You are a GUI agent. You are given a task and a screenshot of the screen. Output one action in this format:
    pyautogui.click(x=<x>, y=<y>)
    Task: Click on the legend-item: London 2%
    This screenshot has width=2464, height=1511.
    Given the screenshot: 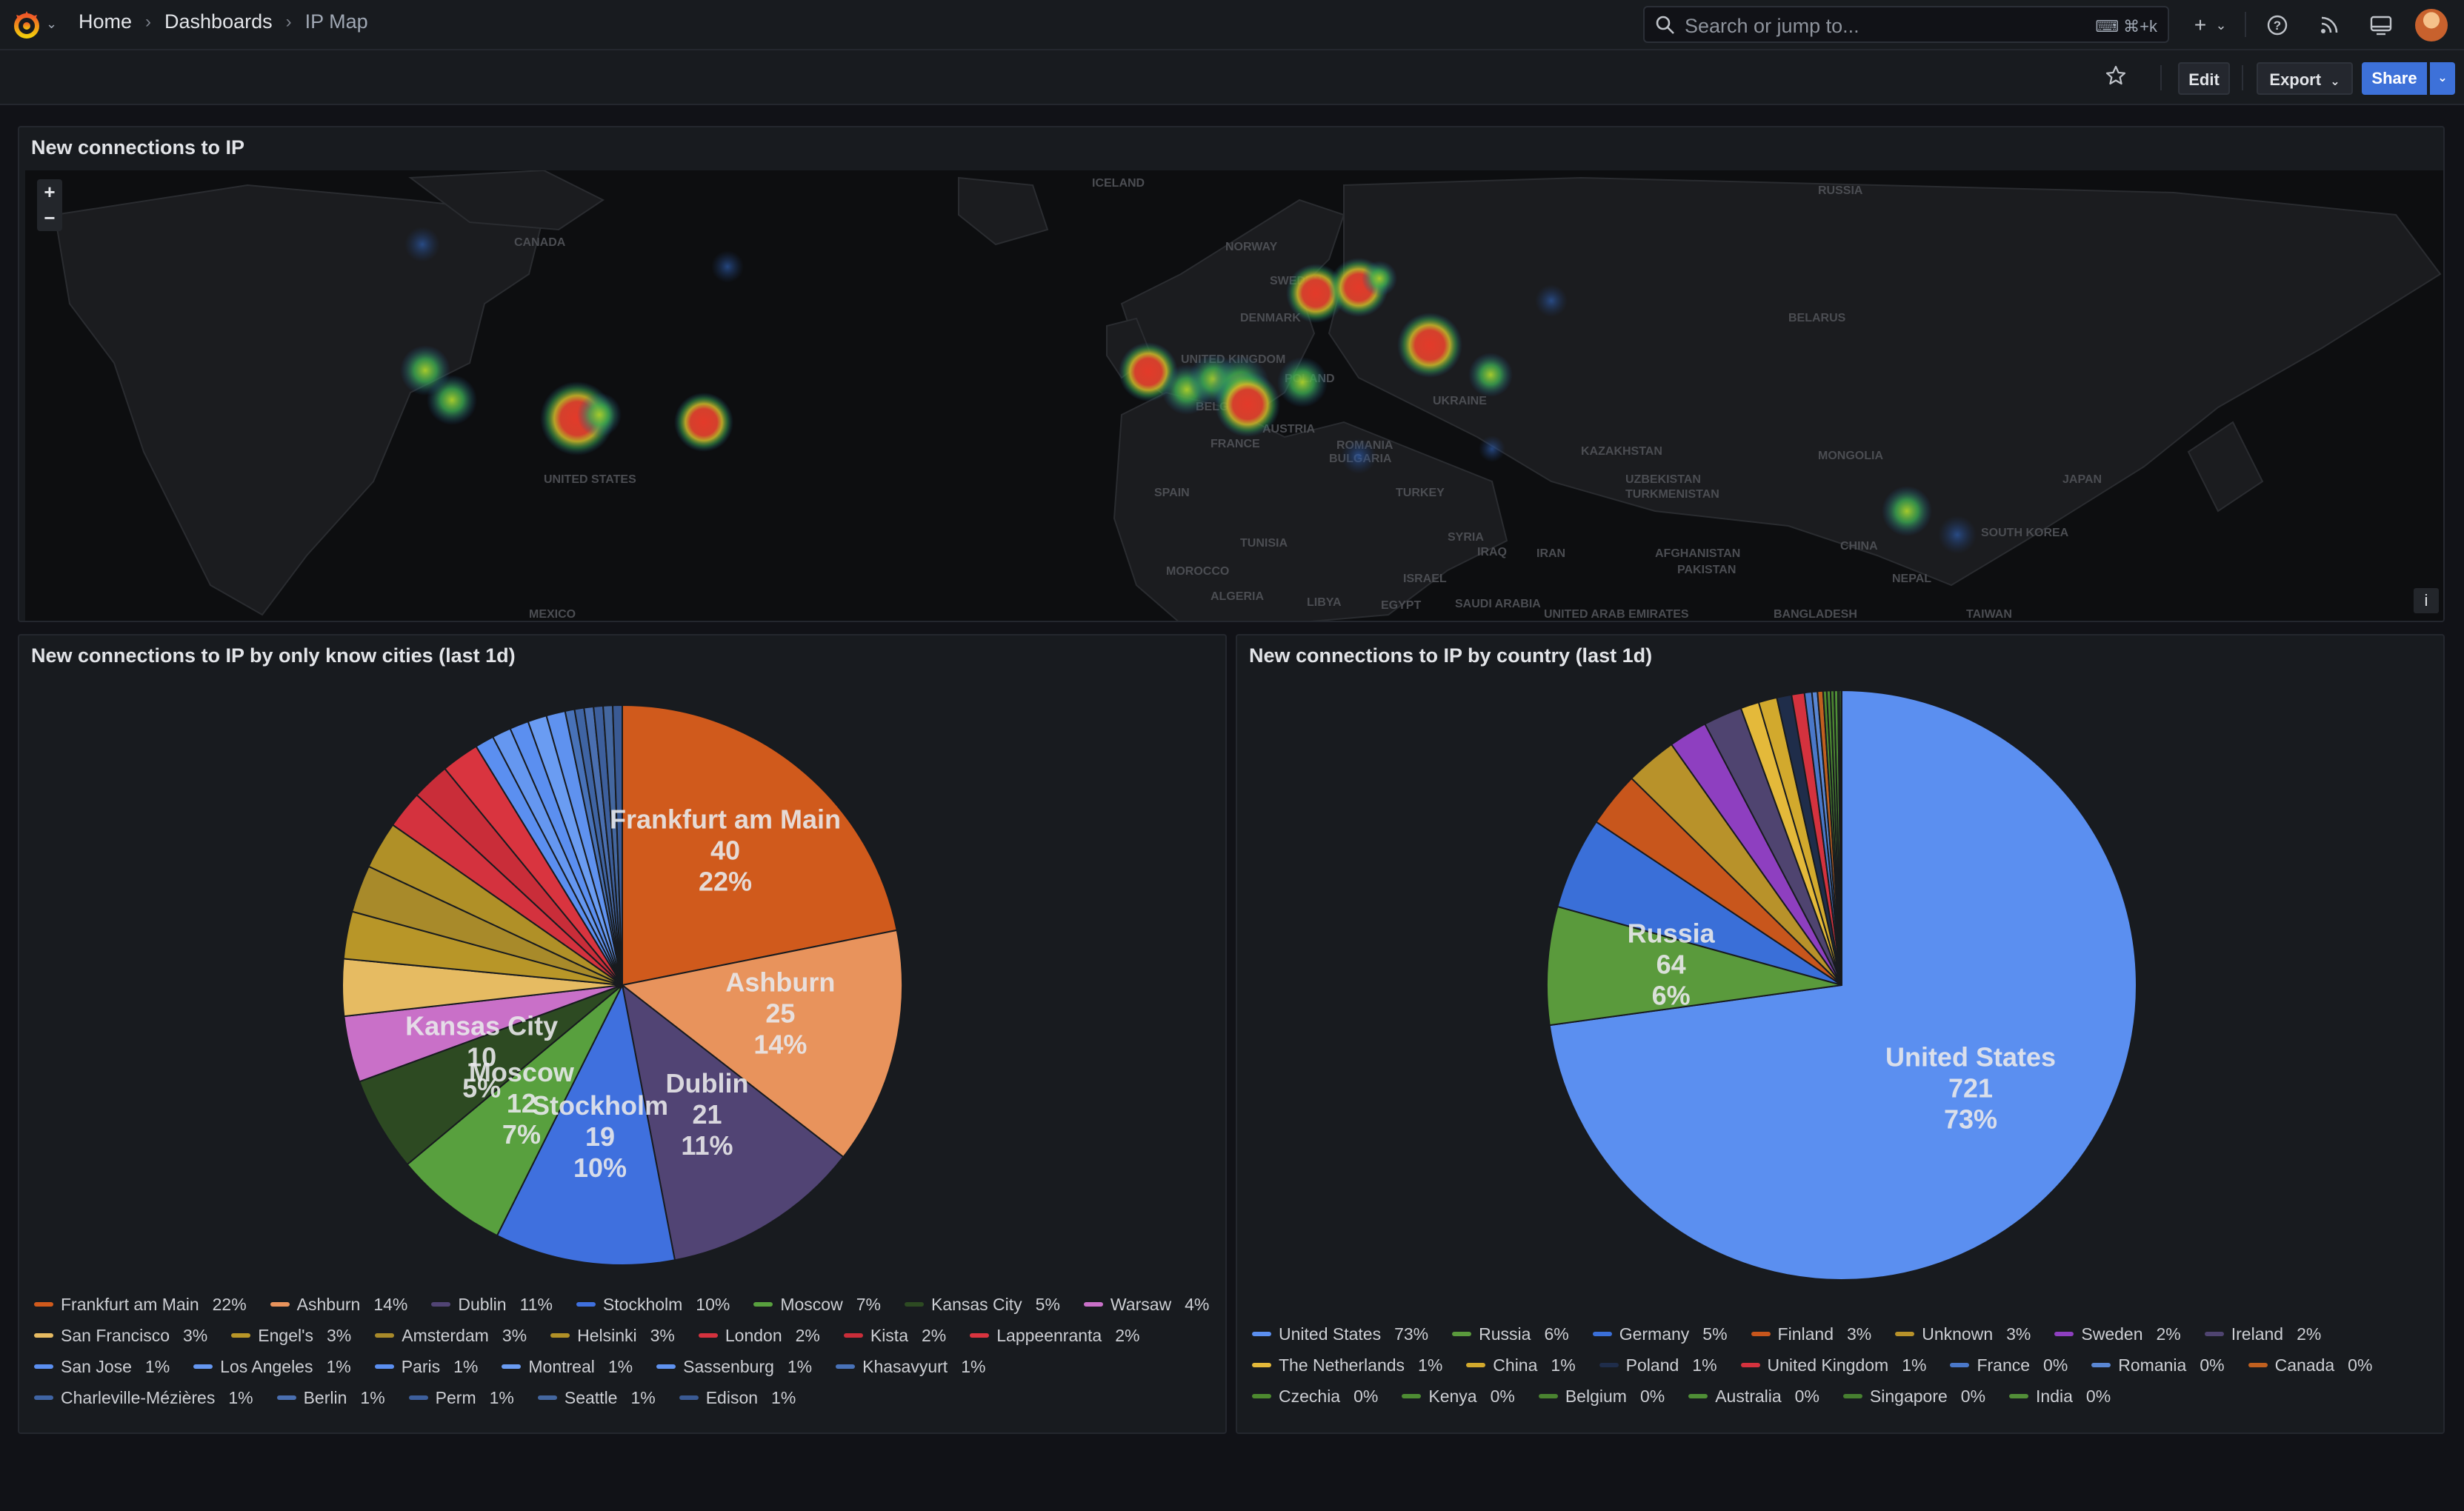 What is the action you would take?
    pyautogui.click(x=759, y=1335)
    